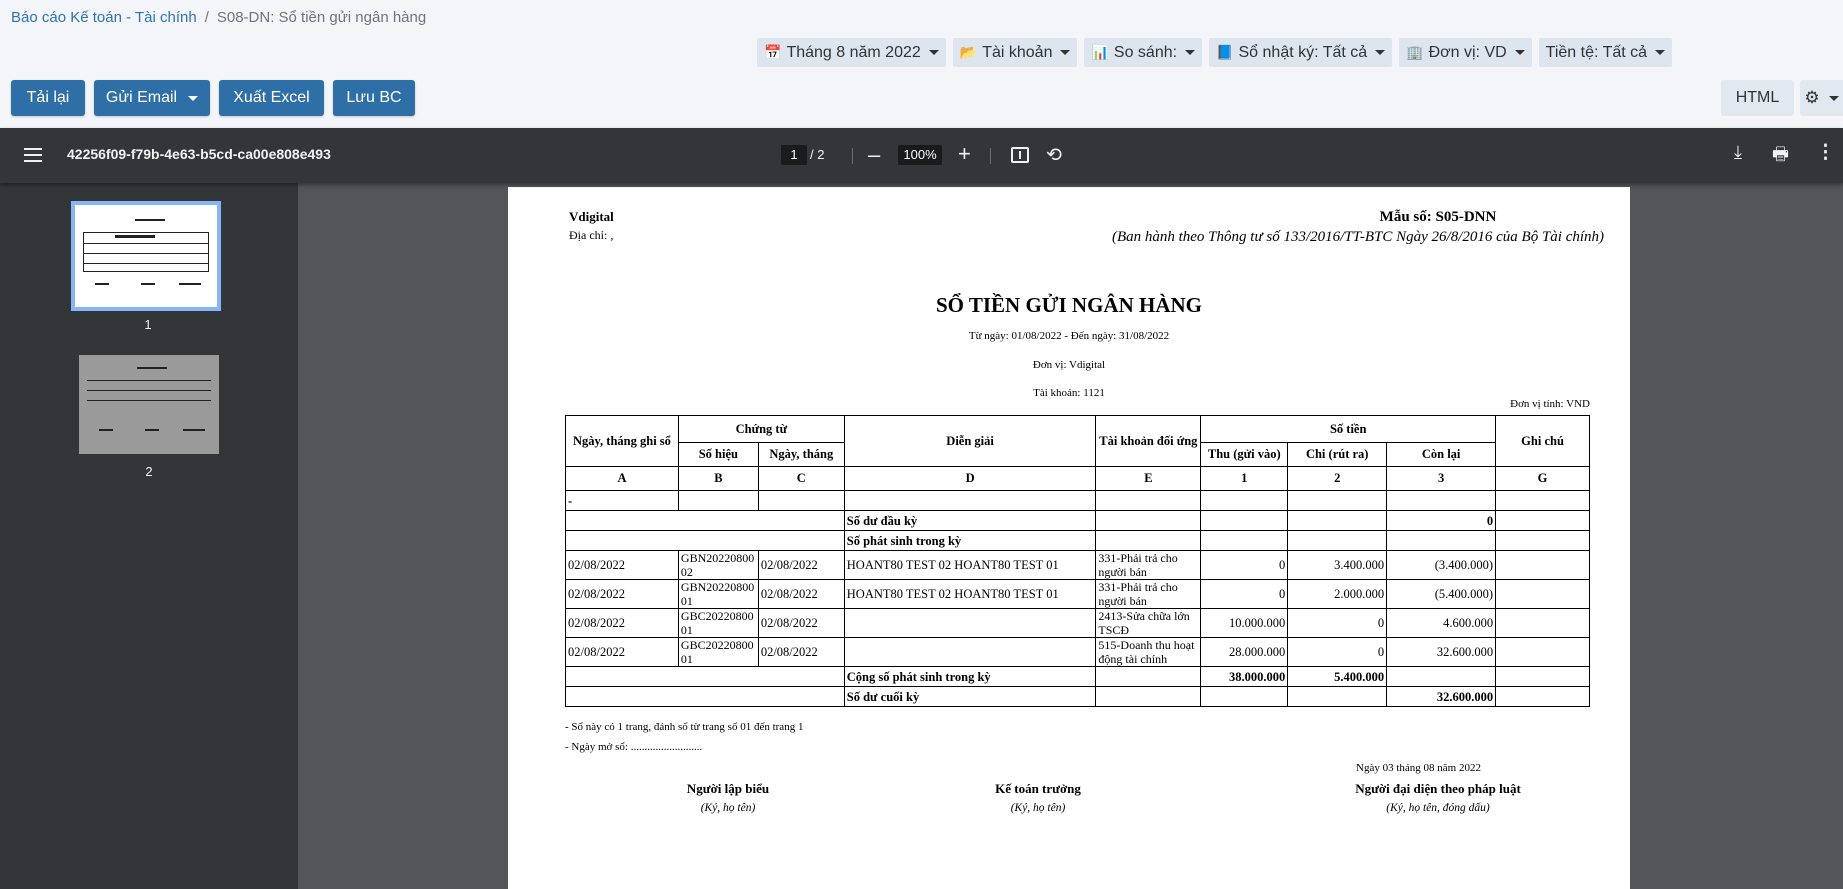 Image resolution: width=1843 pixels, height=889 pixels. Describe the element at coordinates (104, 17) in the screenshot. I see `breadcrumb-root-link: Báo cáo Kế toán - Tài chính` at that location.